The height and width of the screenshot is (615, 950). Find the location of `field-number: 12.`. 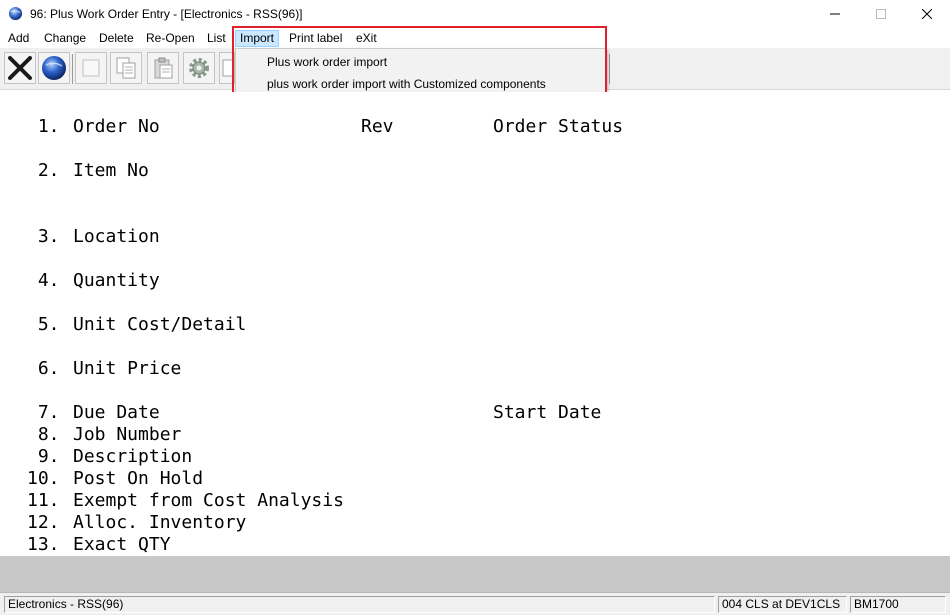

field-number: 12. is located at coordinates (43, 522).